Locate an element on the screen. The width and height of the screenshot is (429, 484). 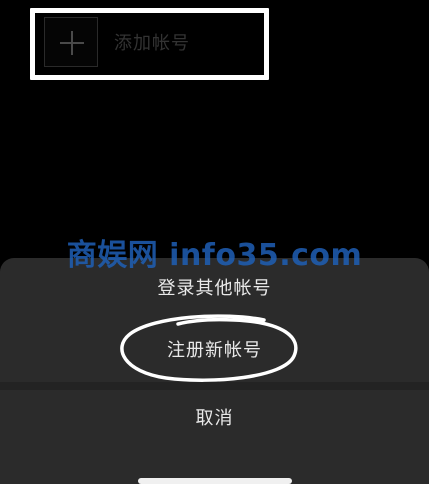
login-other-account-button: 登录其他帐号 is located at coordinates (214, 289).